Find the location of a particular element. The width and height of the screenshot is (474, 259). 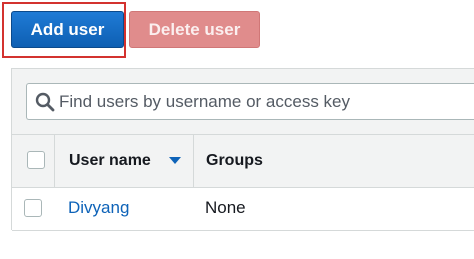

add-user-button: Add user is located at coordinates (67, 29).